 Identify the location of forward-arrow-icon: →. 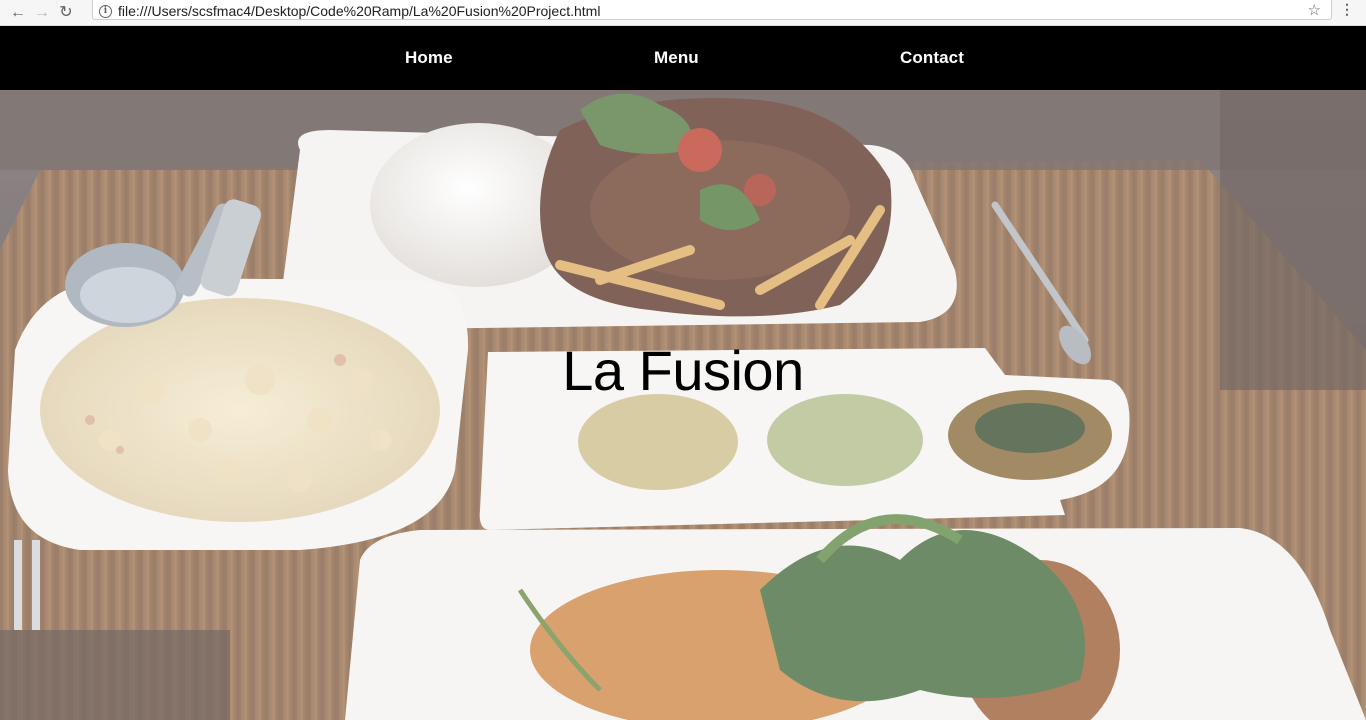
(42, 13).